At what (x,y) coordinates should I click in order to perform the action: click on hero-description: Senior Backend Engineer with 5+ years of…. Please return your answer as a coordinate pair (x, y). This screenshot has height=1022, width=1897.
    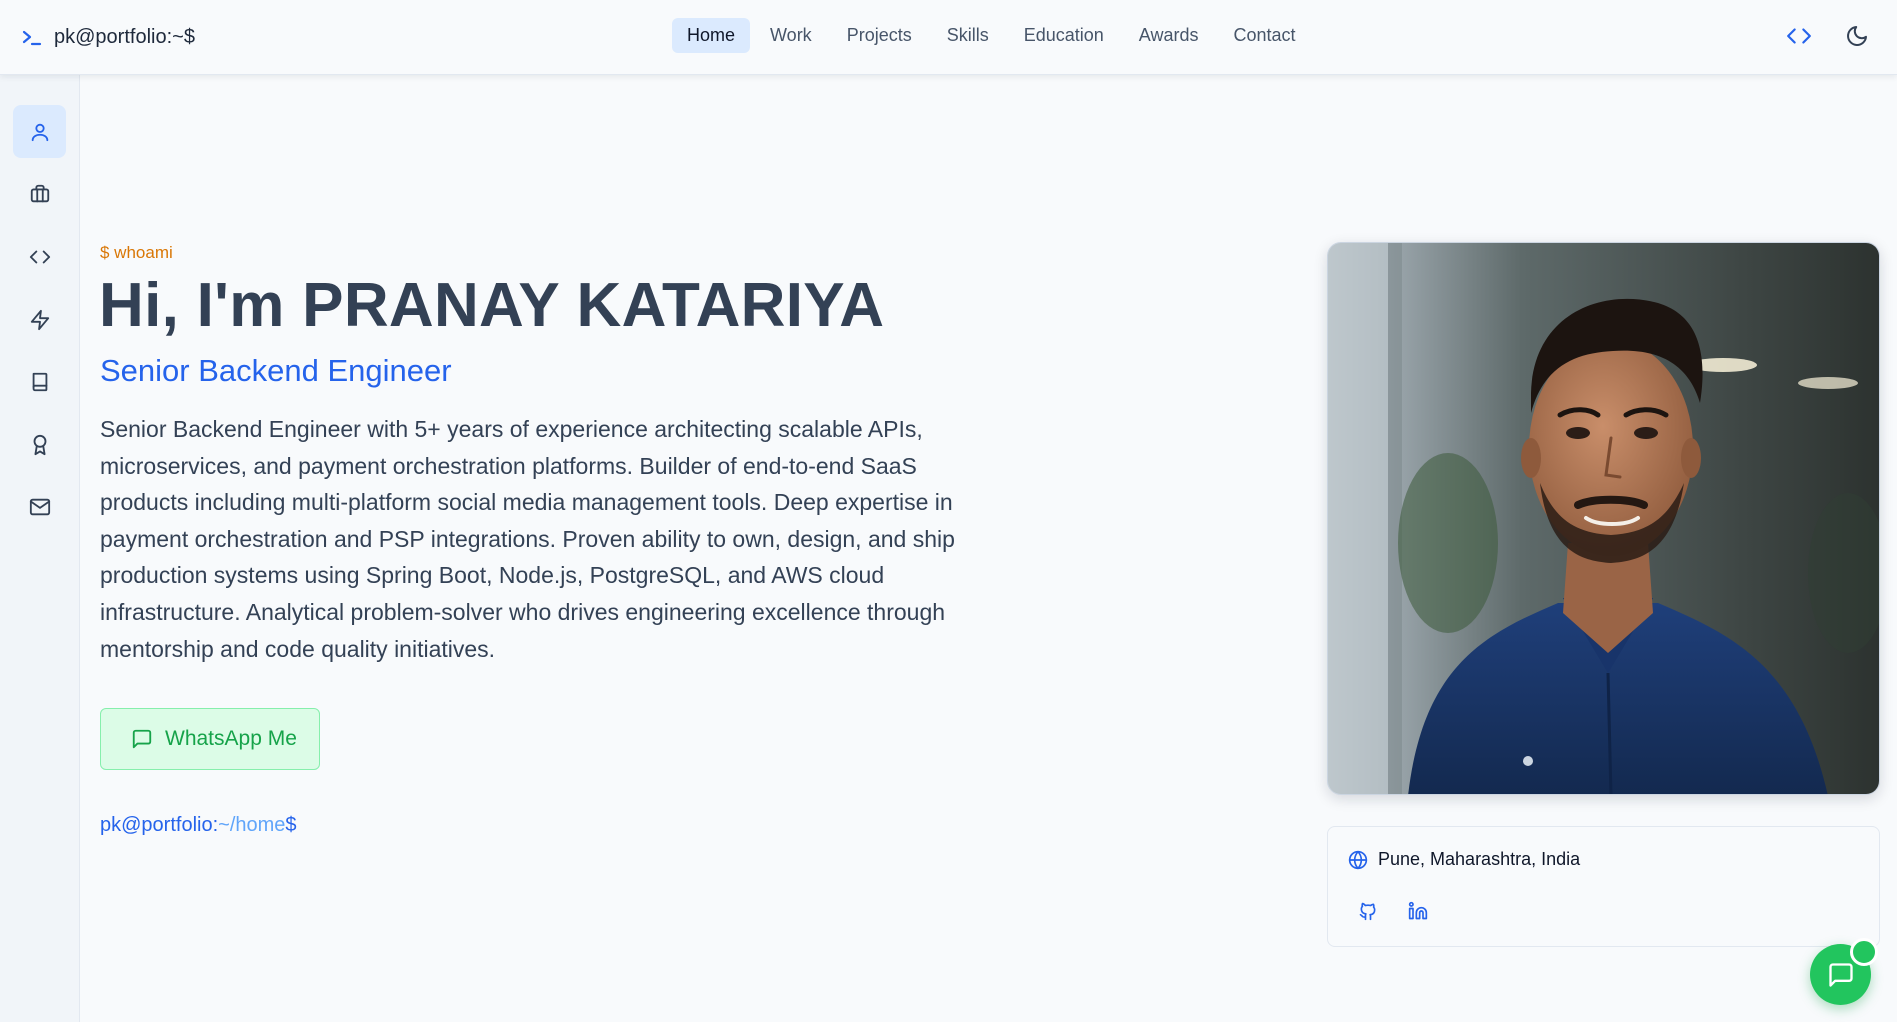
    Looking at the image, I should click on (527, 539).